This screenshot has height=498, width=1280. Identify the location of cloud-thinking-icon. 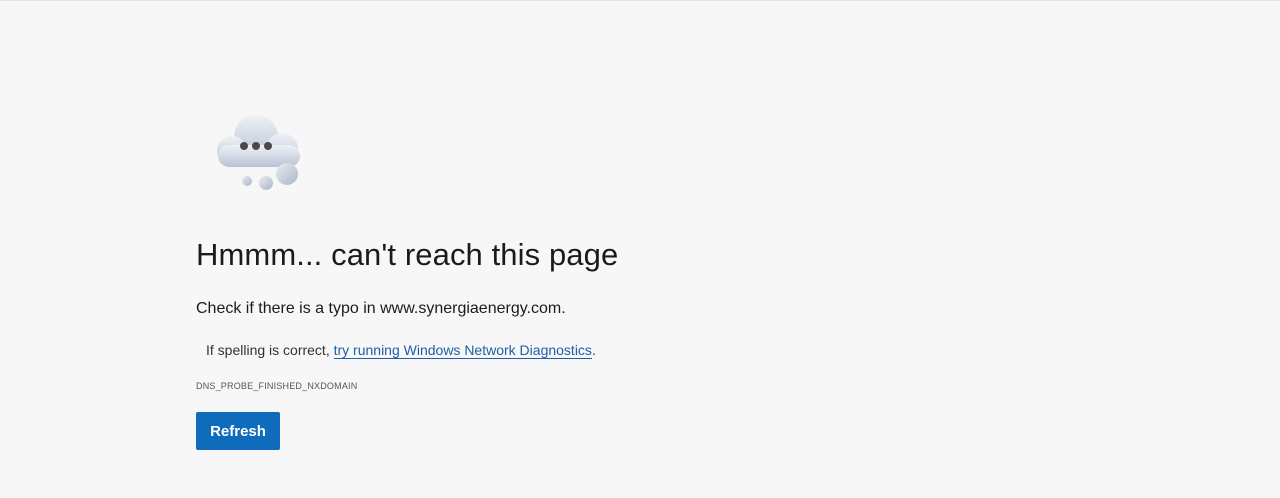
(258, 152).